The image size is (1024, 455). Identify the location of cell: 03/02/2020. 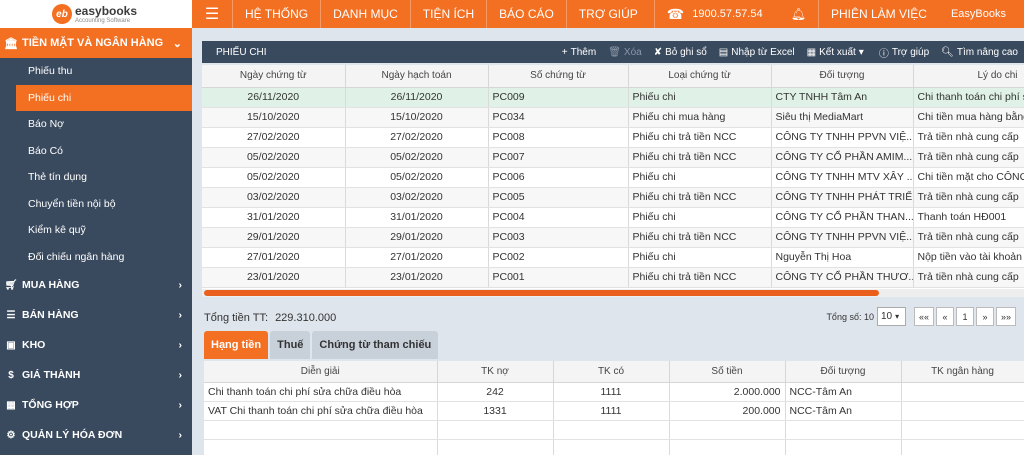
(417, 197).